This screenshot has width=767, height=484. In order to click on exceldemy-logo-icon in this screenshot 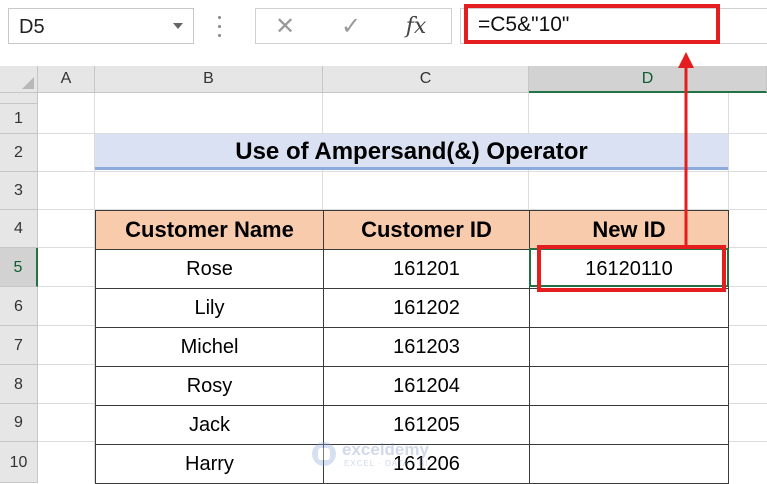, I will do `click(324, 454)`.